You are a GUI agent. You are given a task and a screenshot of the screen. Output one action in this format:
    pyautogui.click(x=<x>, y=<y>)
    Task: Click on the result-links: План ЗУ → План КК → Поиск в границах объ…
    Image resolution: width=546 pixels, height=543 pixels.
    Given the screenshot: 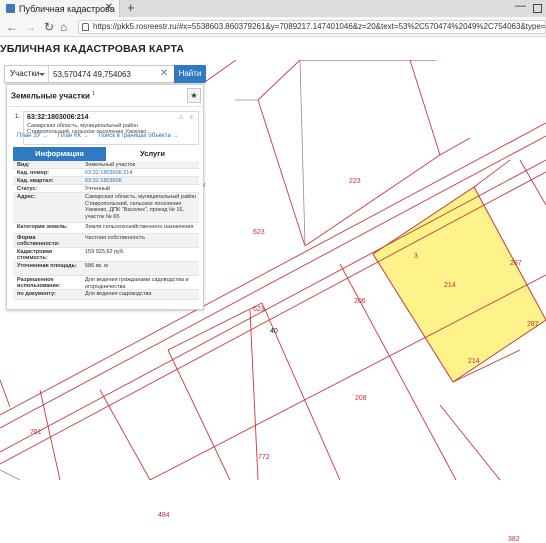 What is the action you would take?
    pyautogui.click(x=101, y=136)
    